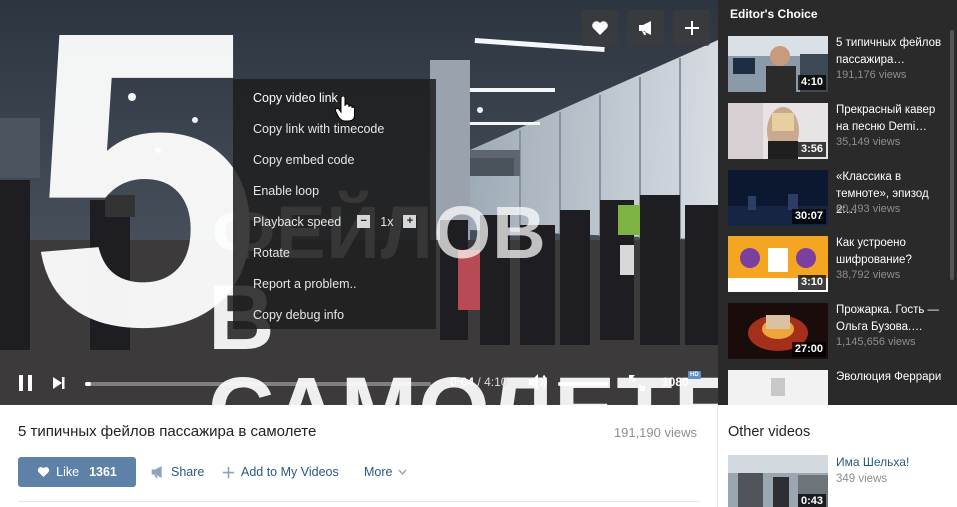 Image resolution: width=957 pixels, height=507 pixels. I want to click on other-videos-title: Other videos, so click(769, 432).